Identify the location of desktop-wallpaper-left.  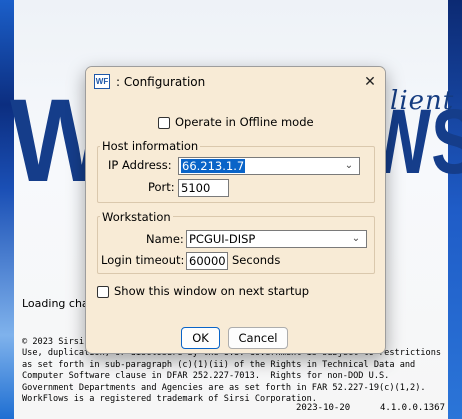
(7, 209).